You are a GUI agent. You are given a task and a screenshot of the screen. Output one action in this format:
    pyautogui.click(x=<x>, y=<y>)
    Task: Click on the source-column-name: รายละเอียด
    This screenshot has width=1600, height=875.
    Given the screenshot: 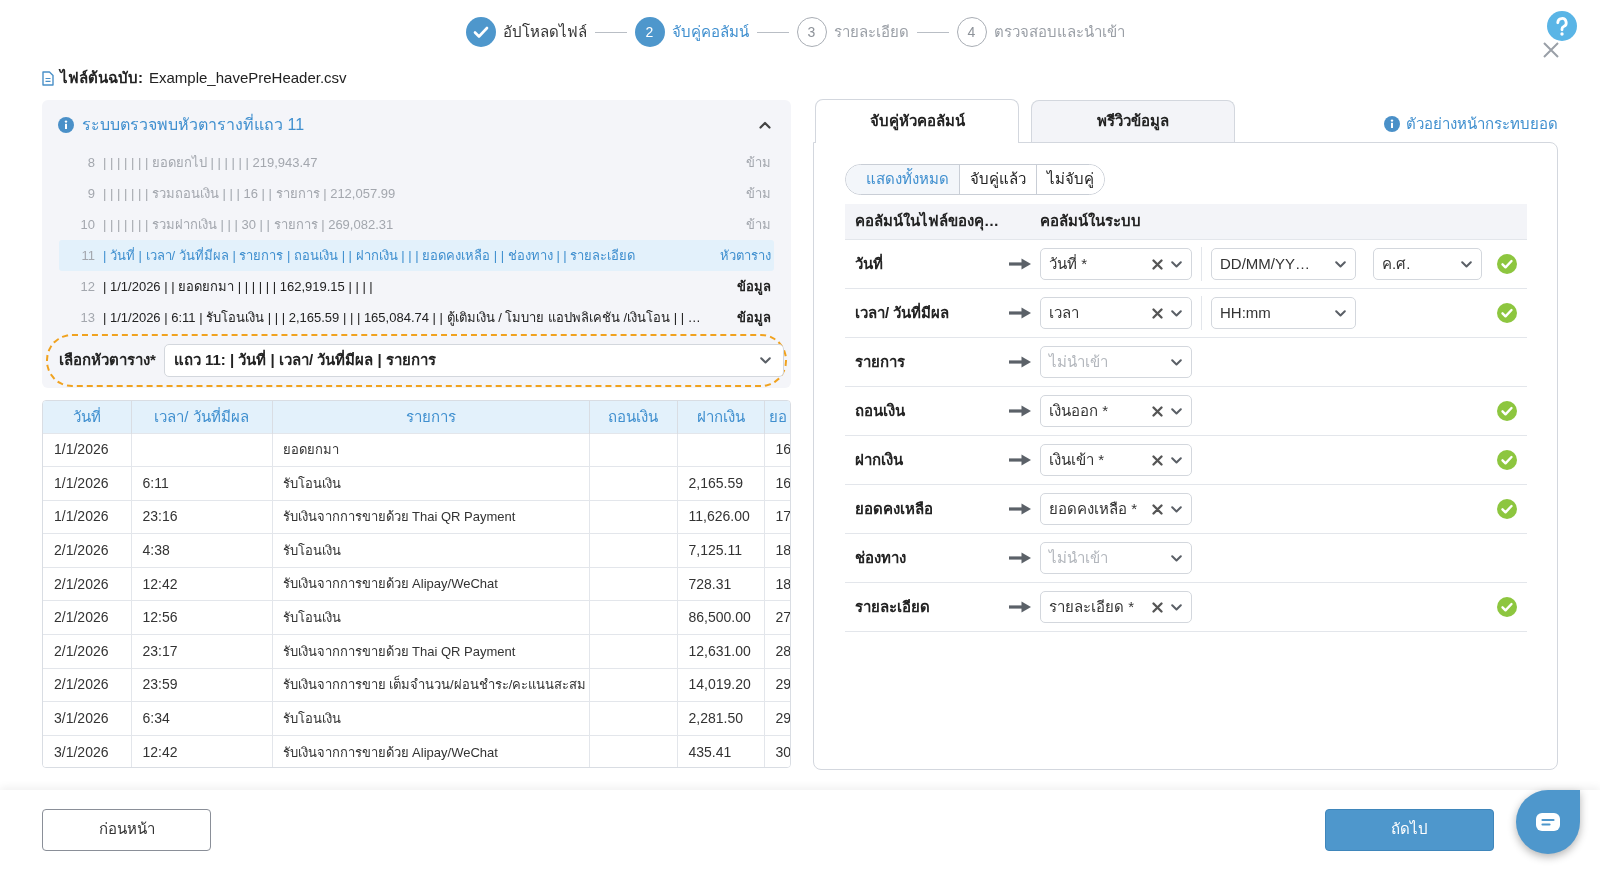 What is the action you would take?
    pyautogui.click(x=892, y=606)
    